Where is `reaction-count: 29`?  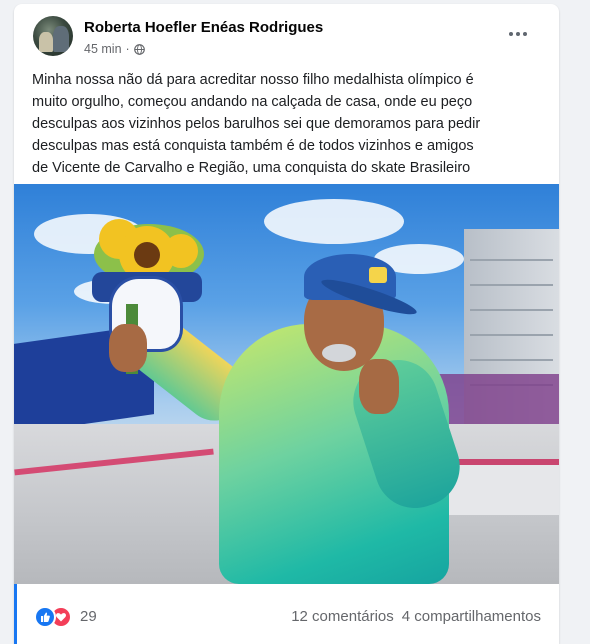 reaction-count: 29 is located at coordinates (88, 616).